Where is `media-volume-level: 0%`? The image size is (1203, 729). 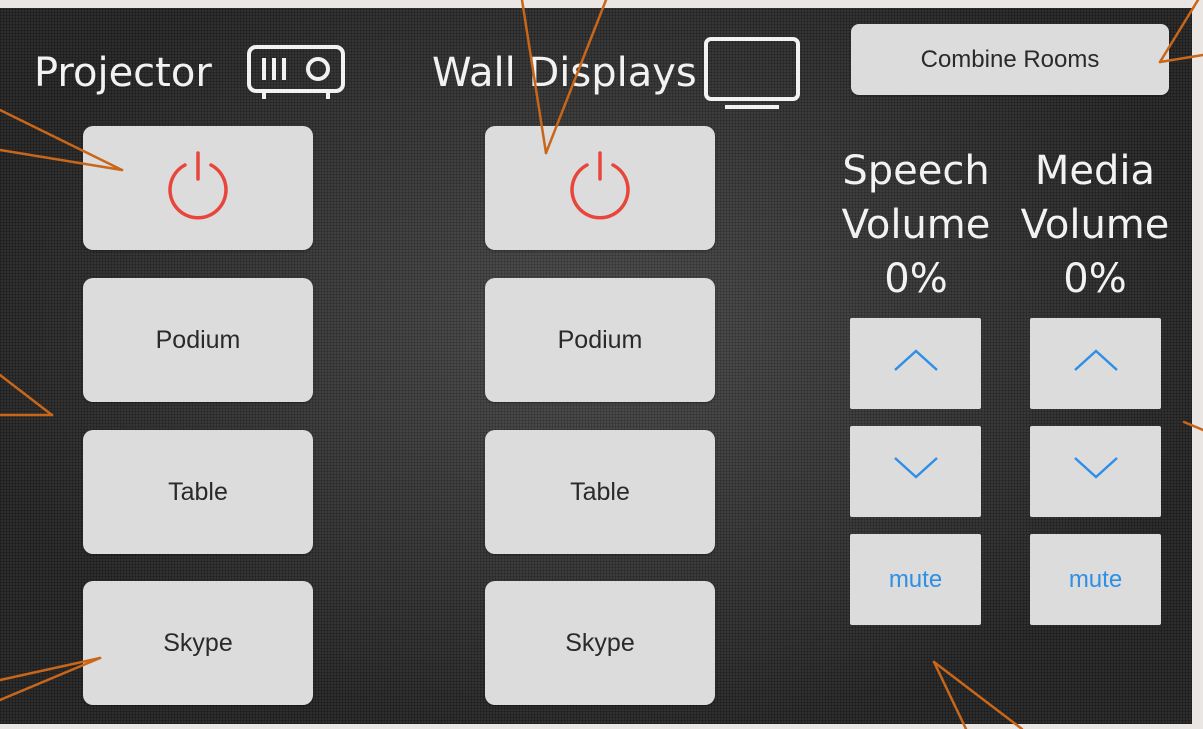
media-volume-level: 0% is located at coordinates (1095, 279).